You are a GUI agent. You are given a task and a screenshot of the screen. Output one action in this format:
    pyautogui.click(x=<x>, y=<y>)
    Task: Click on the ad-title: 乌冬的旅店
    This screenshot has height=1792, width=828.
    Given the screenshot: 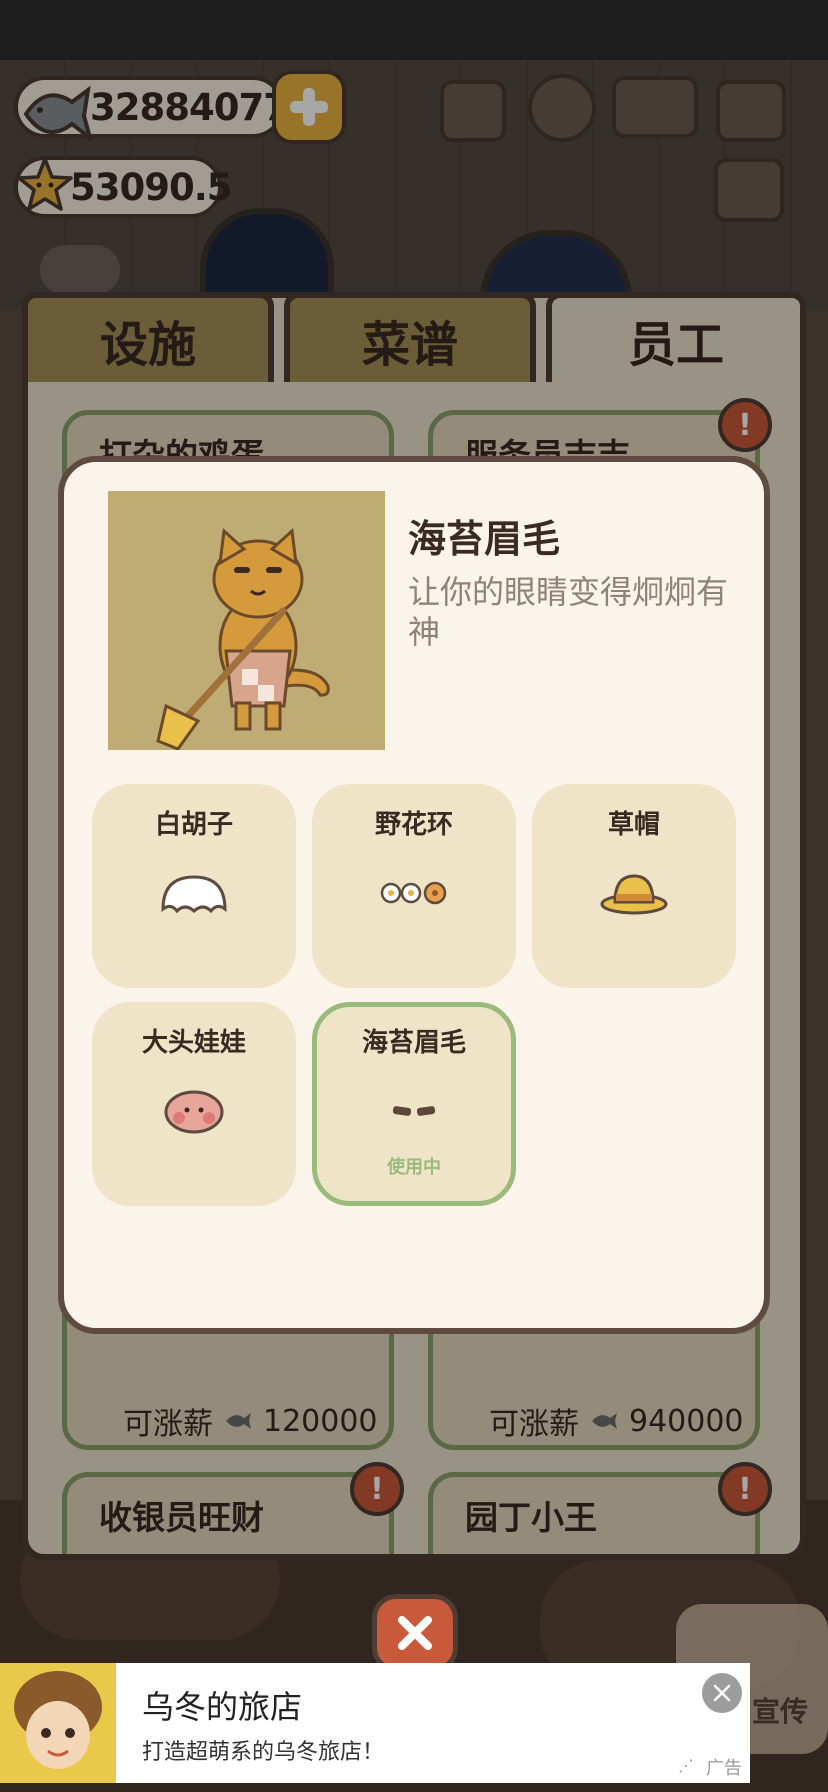 What is the action you would take?
    pyautogui.click(x=222, y=1705)
    